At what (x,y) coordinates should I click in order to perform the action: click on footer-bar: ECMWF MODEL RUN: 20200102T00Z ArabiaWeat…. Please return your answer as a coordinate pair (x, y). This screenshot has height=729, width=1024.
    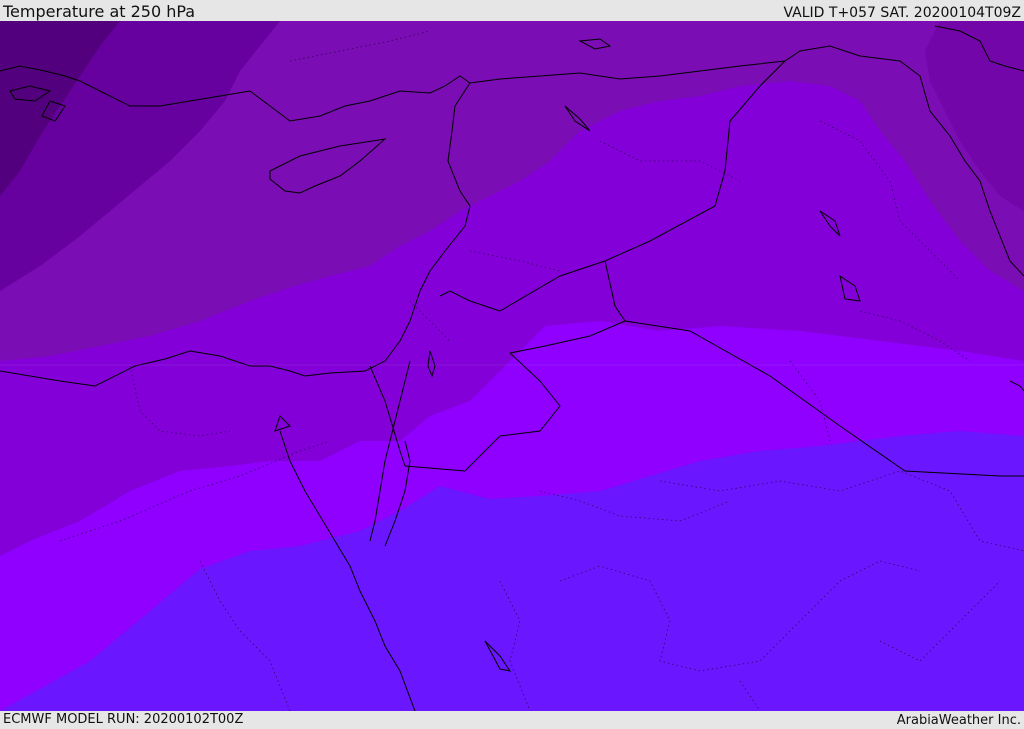
    Looking at the image, I should click on (512, 720).